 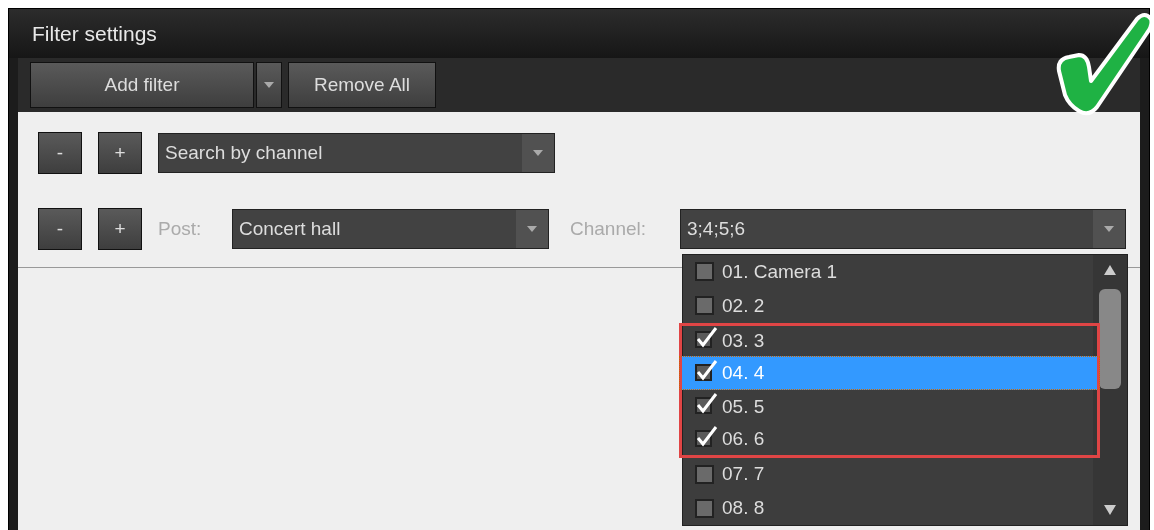 What do you see at coordinates (142, 85) in the screenshot?
I see `add-filter-button: Add filter` at bounding box center [142, 85].